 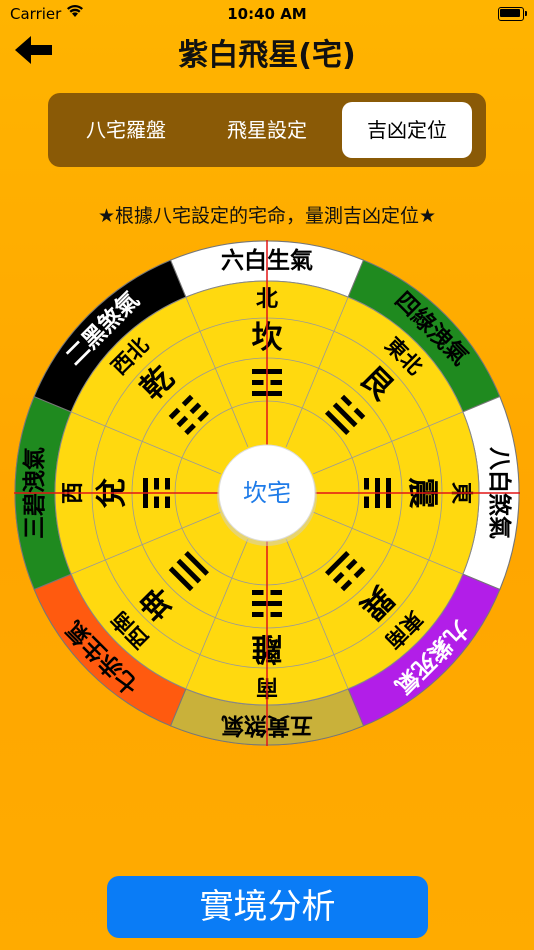 What do you see at coordinates (126, 130) in the screenshot?
I see `tab-bazhai-compass: 八宅羅盤` at bounding box center [126, 130].